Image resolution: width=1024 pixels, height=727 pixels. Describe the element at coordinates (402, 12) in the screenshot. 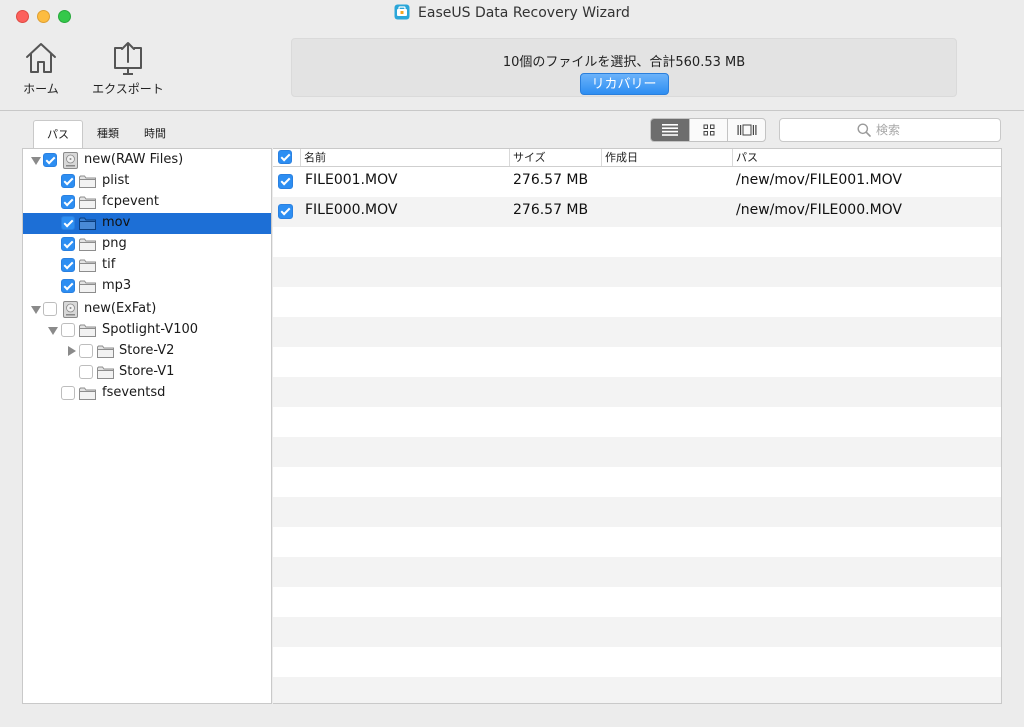

I see `app-logo-icon` at that location.